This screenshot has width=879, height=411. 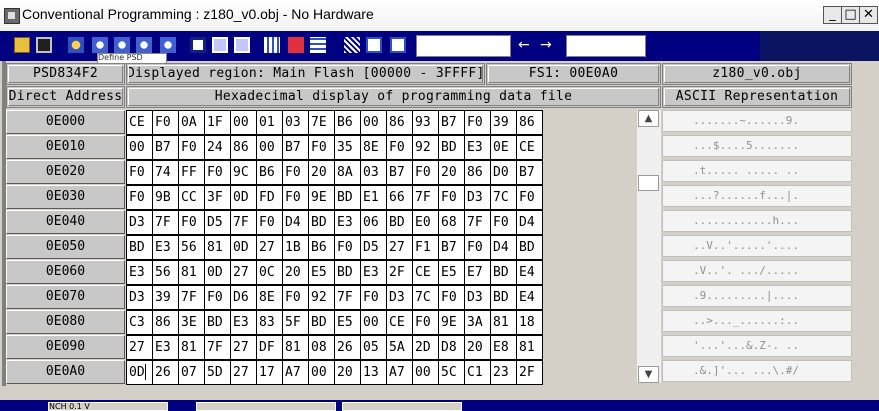 I want to click on hex-byte-cell: 0E, so click(x=503, y=147).